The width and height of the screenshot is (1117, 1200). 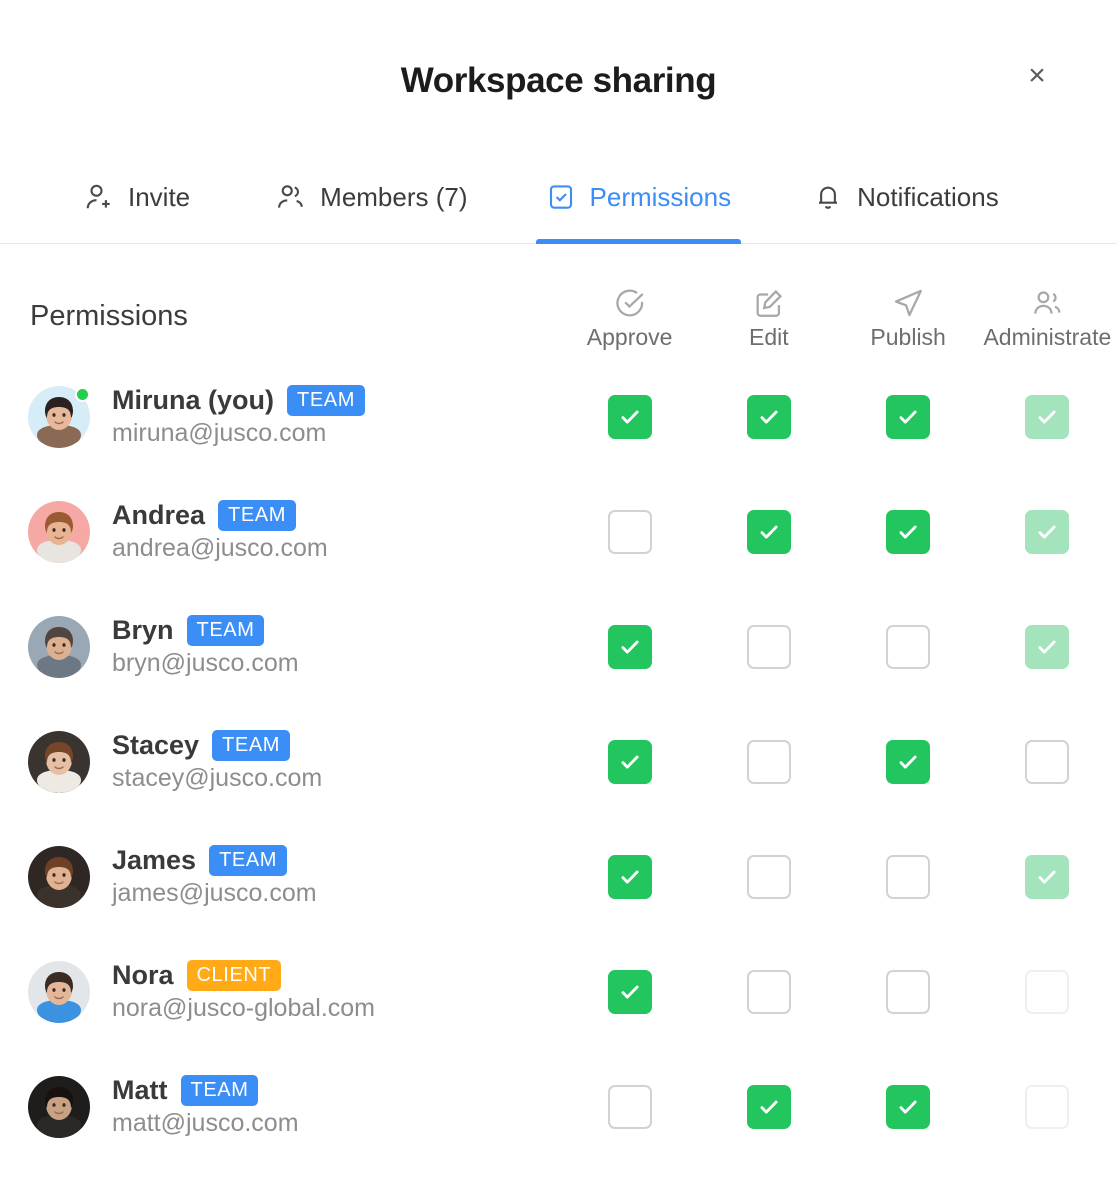 I want to click on table-row: Bryn TEAM bryn@jusco.com, so click(x=558, y=646).